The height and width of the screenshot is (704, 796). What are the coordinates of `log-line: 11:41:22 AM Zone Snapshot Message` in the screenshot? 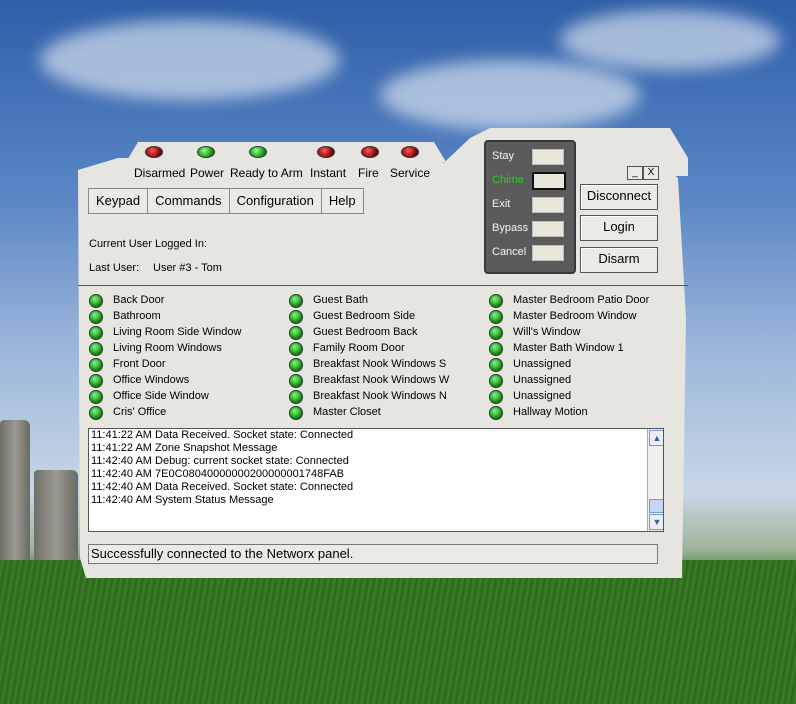 It's located at (184, 448).